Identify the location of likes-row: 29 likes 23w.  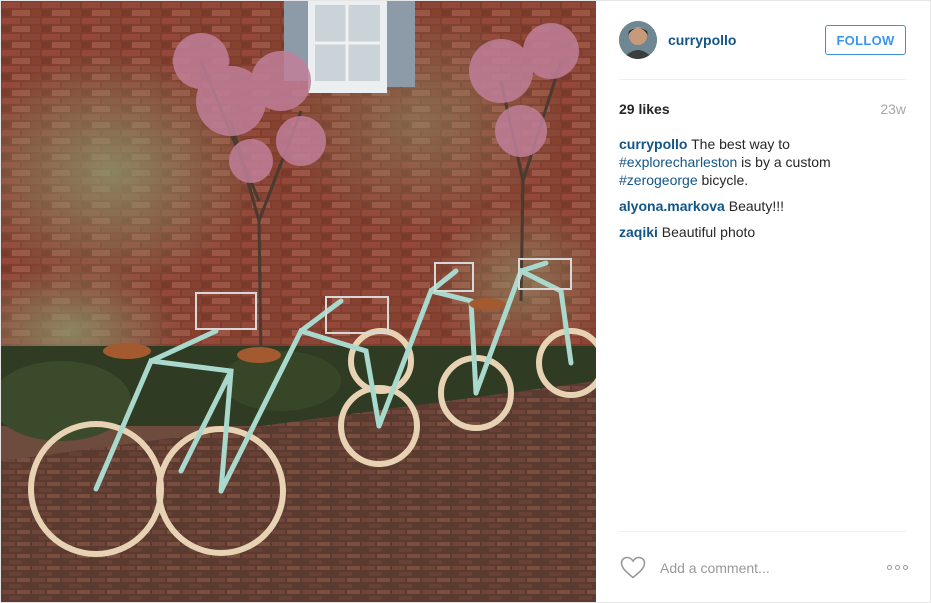
(762, 109).